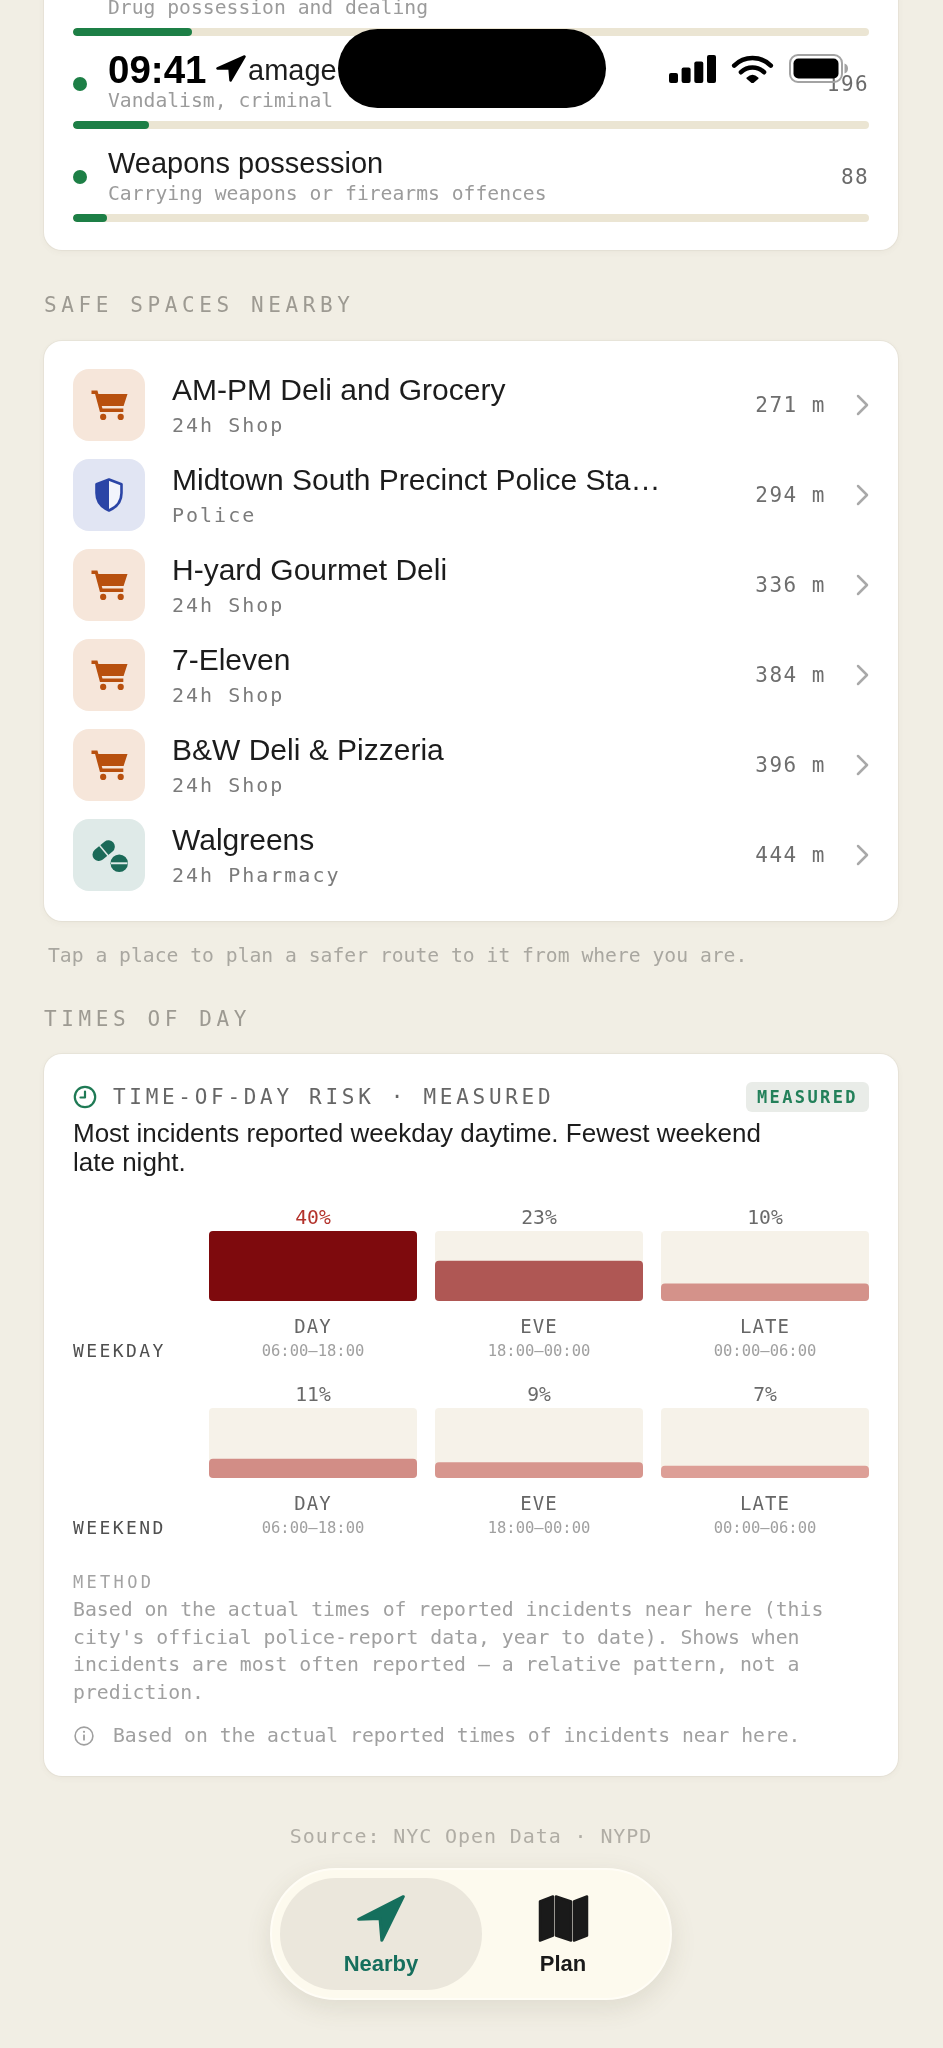  Describe the element at coordinates (765, 1218) in the screenshot. I see `value-label: 10%` at that location.